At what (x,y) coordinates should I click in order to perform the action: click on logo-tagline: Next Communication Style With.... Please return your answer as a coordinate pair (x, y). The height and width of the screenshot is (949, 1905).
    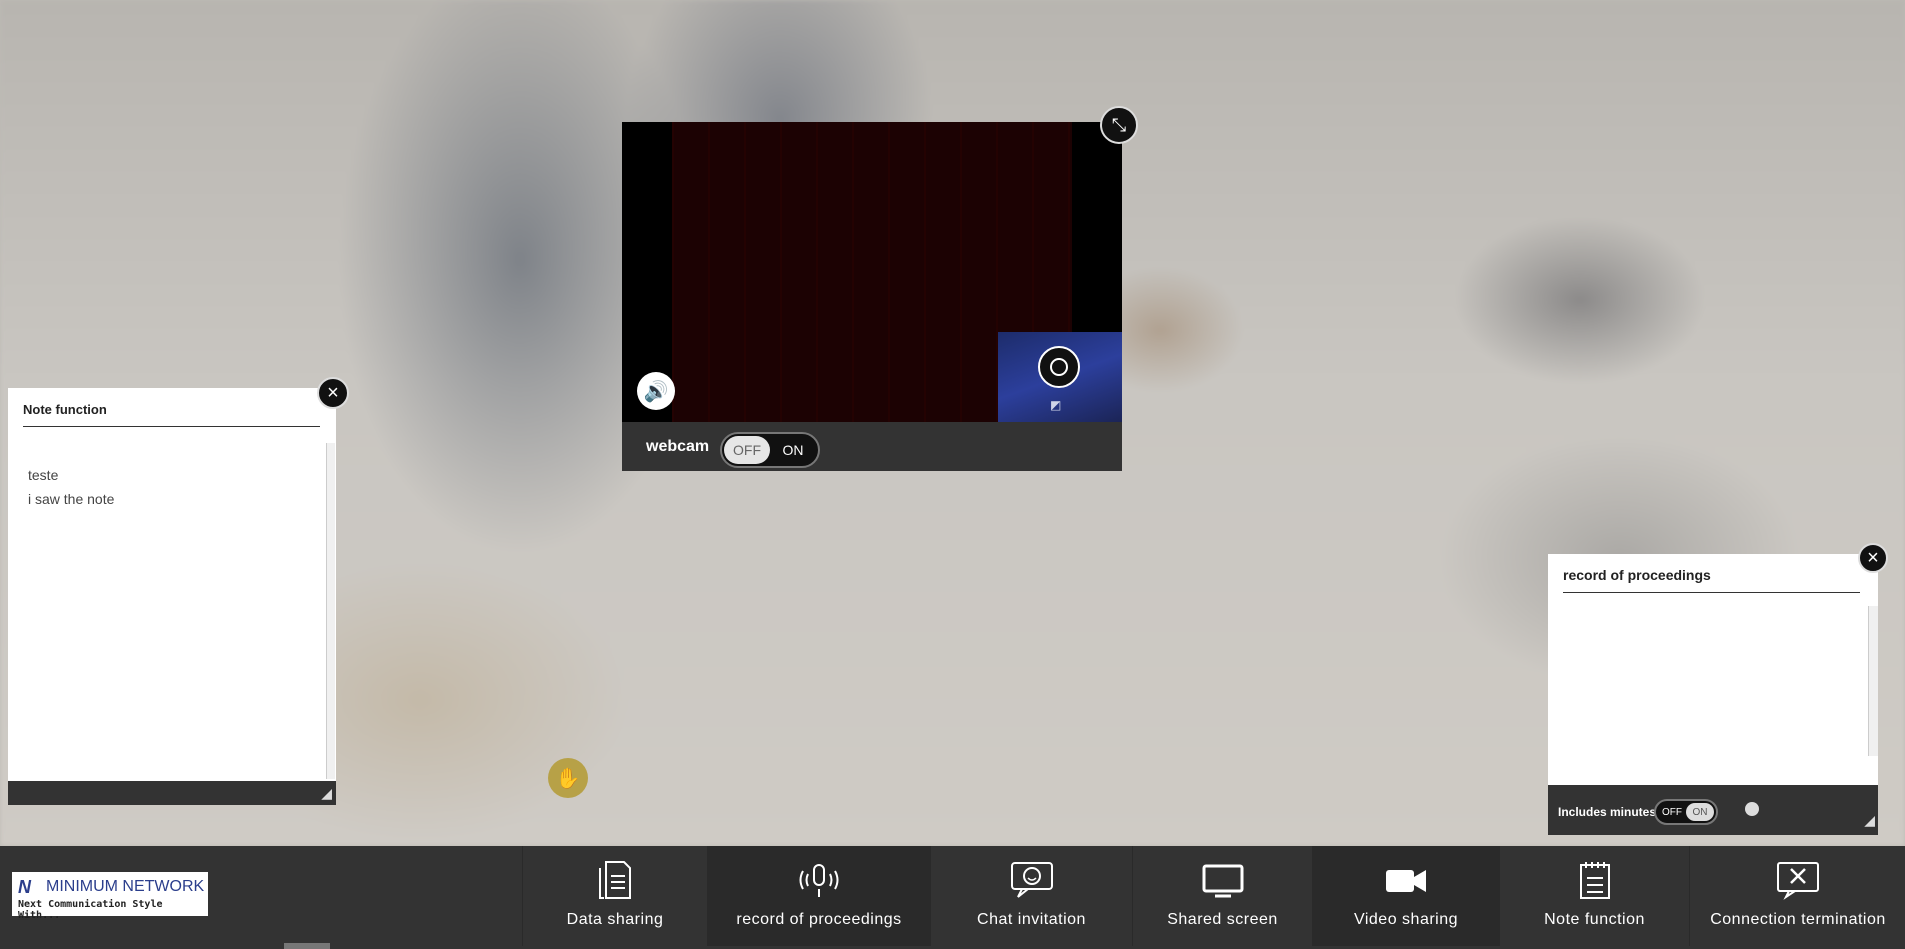
    Looking at the image, I should click on (90, 910).